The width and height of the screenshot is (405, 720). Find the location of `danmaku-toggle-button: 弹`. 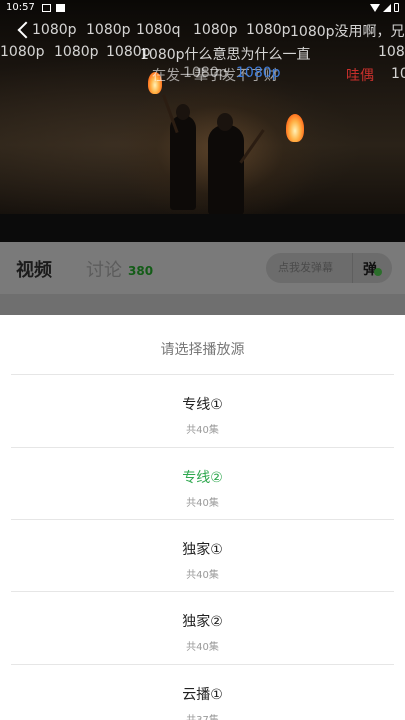

danmaku-toggle-button: 弹 is located at coordinates (372, 268).